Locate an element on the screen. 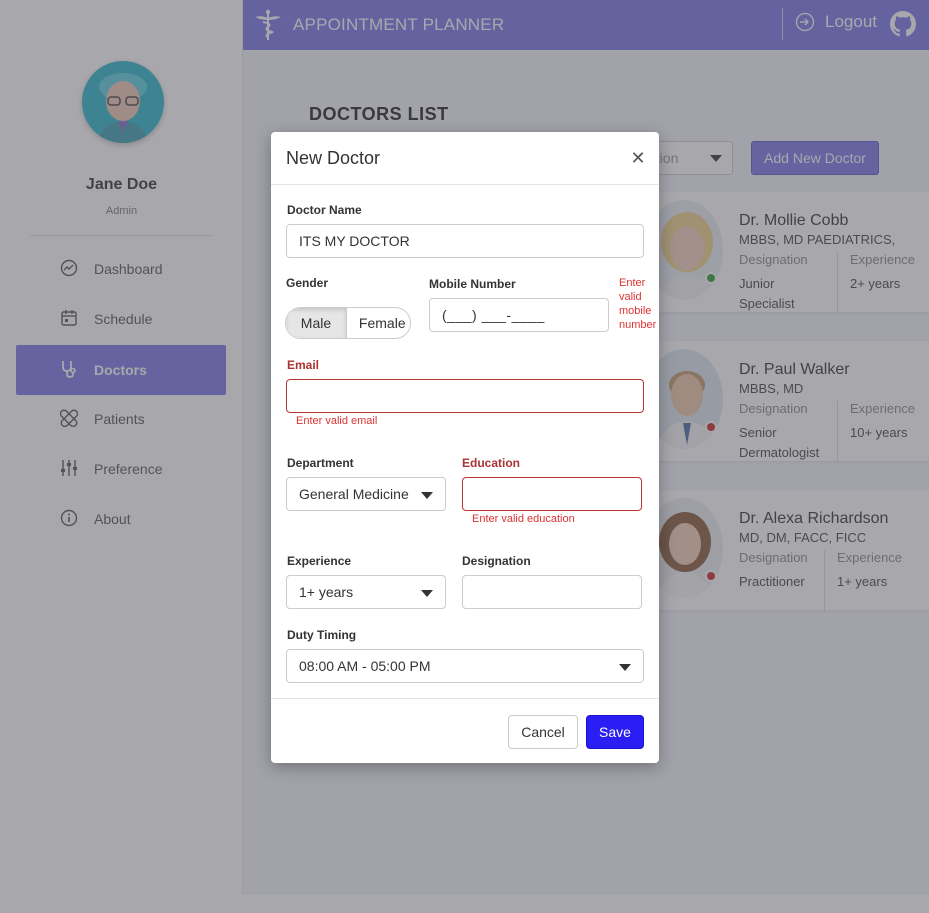 The width and height of the screenshot is (929, 913). education-label: Education is located at coordinates (491, 463).